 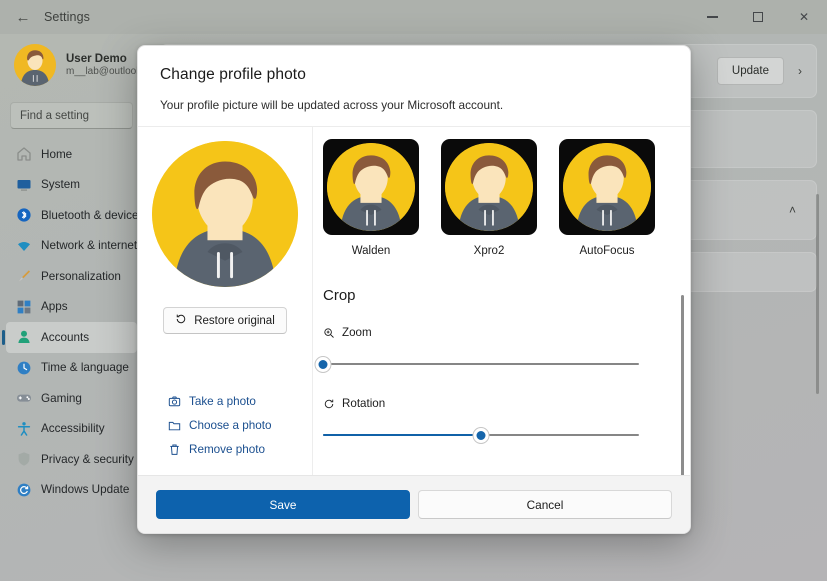 What do you see at coordinates (413, 17) in the screenshot?
I see `title-bar: ← Settings ✕` at bounding box center [413, 17].